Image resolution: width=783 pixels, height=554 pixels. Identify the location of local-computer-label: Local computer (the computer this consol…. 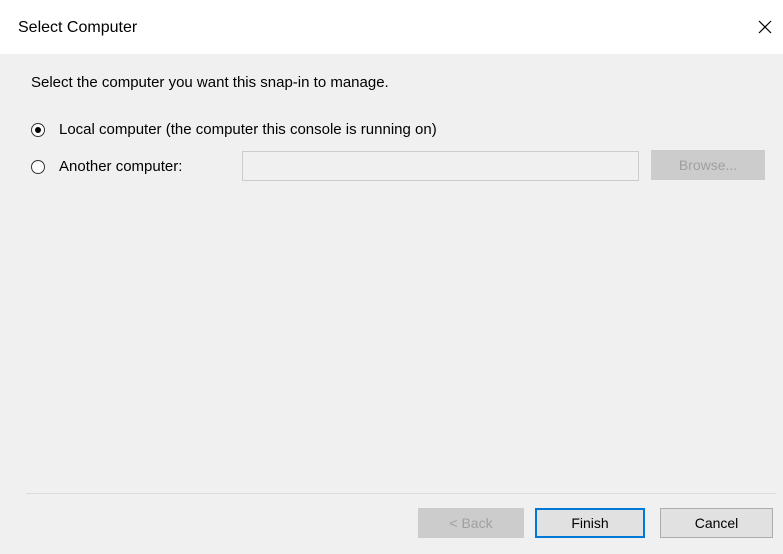
(248, 129).